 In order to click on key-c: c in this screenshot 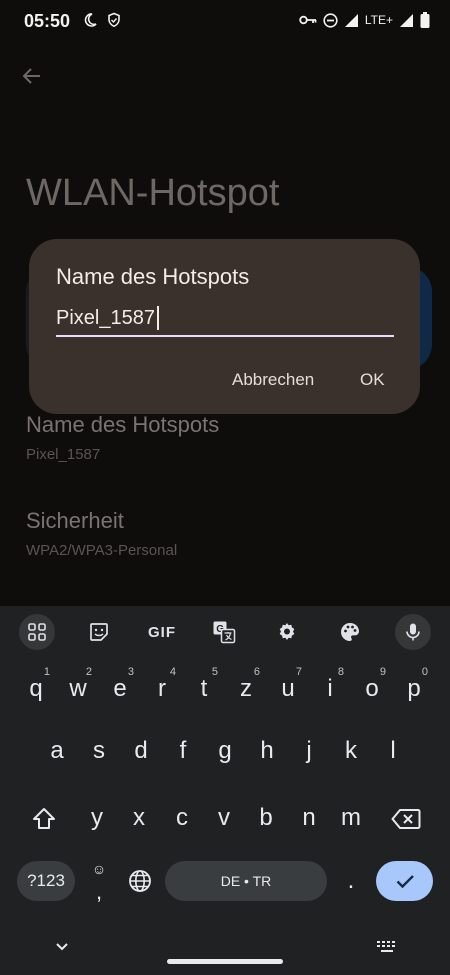, I will do `click(182, 818)`.